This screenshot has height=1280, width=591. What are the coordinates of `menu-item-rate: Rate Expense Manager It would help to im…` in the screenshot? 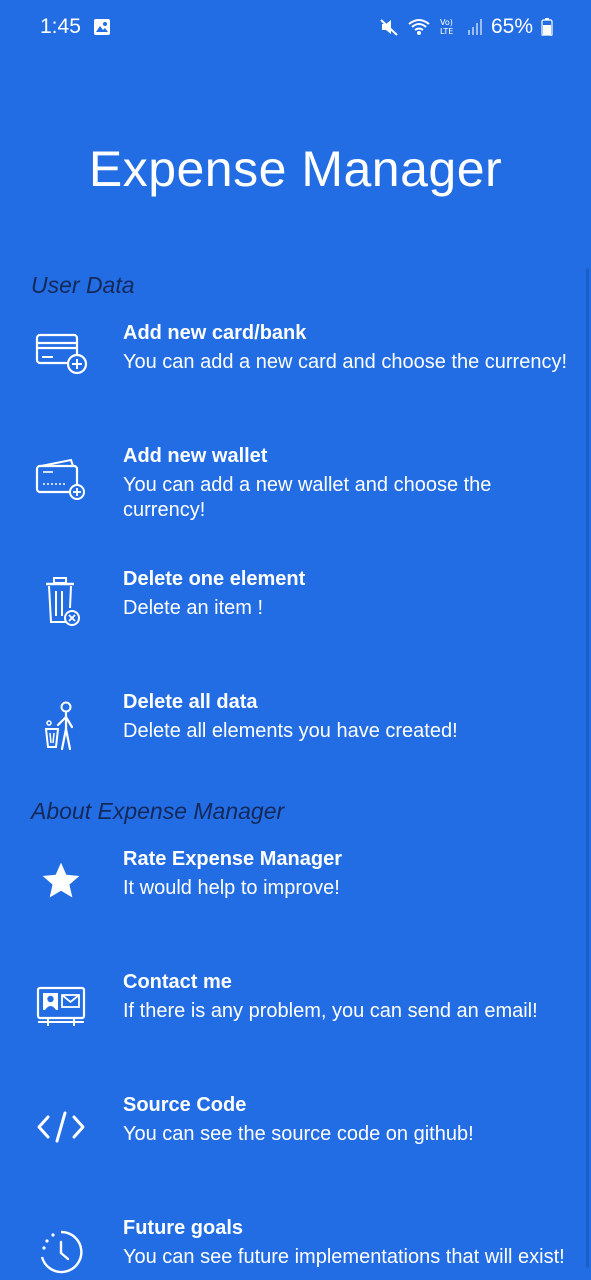 It's located at (295, 903).